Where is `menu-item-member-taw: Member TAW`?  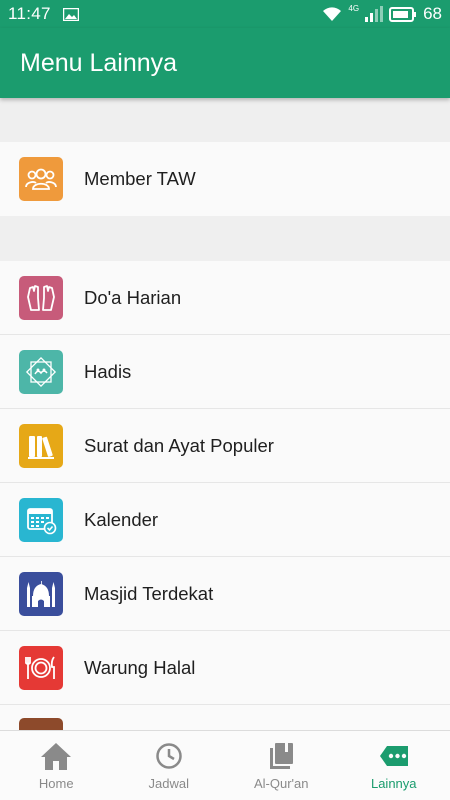
menu-item-member-taw: Member TAW is located at coordinates (225, 179).